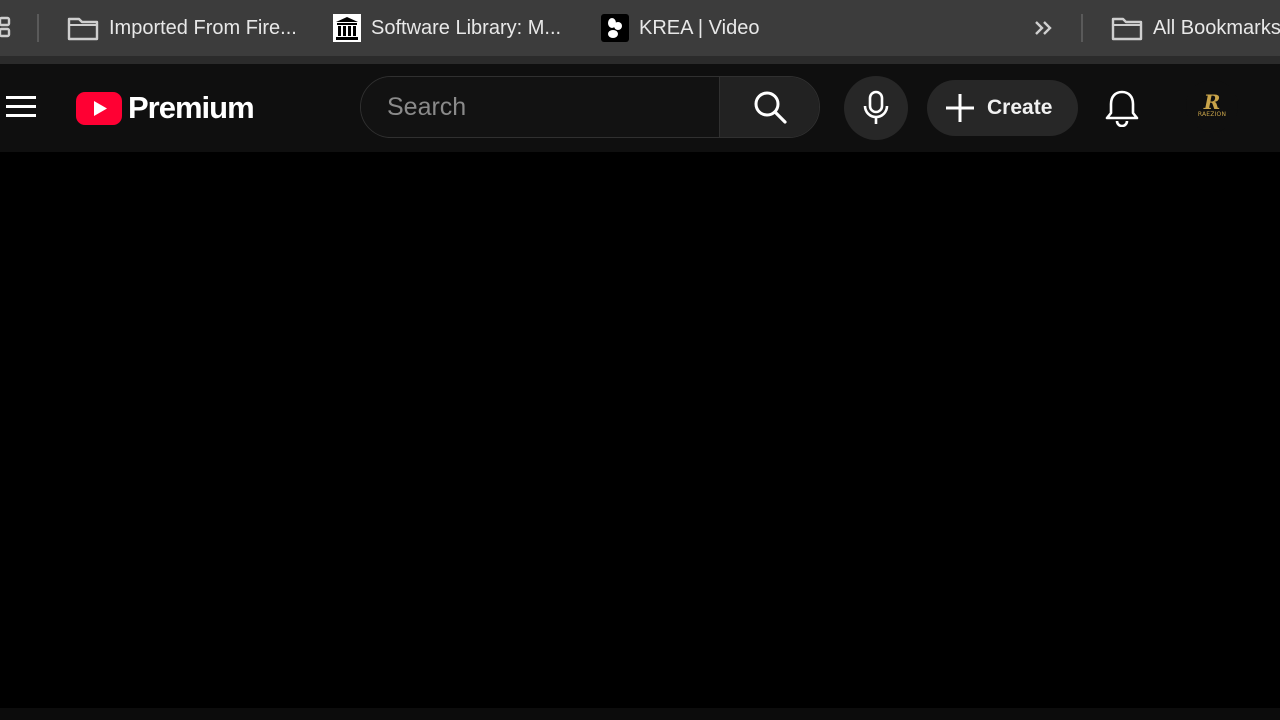 This screenshot has width=1280, height=720. I want to click on youtube-premium-logo: Premium, so click(165, 108).